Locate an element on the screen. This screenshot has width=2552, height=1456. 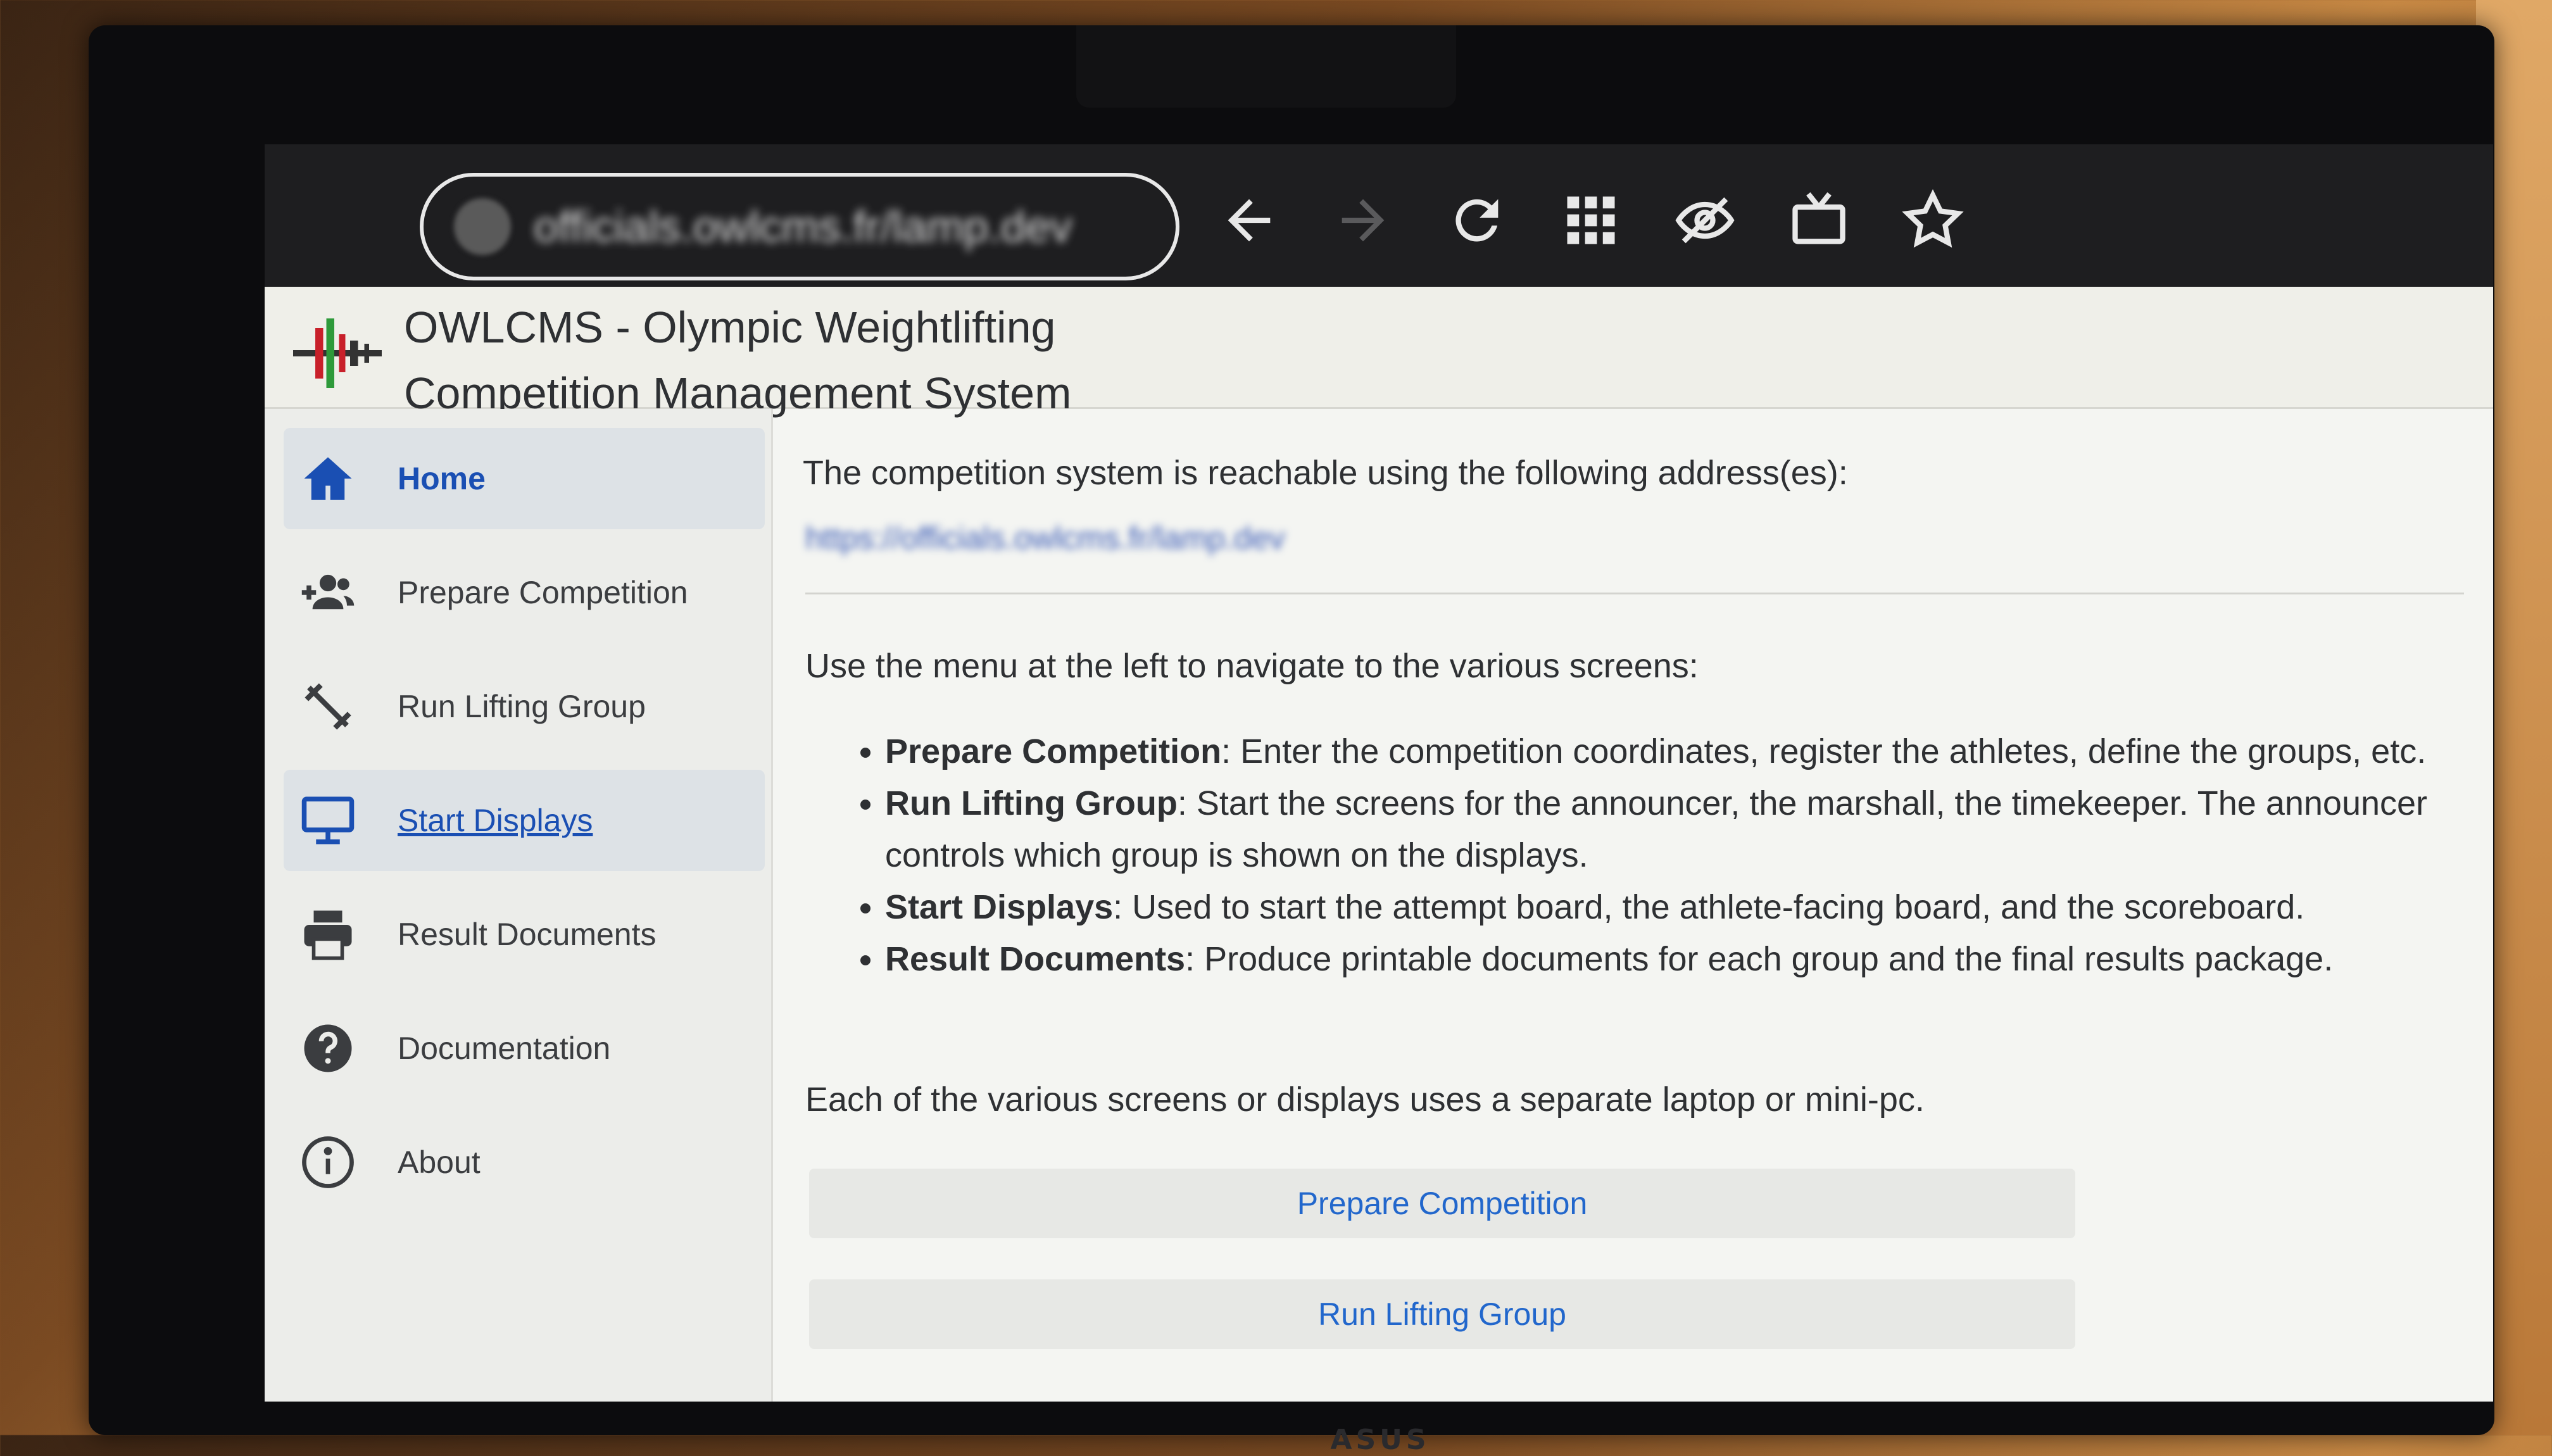
sidebar-item-label: Documentation is located at coordinates (504, 1048).